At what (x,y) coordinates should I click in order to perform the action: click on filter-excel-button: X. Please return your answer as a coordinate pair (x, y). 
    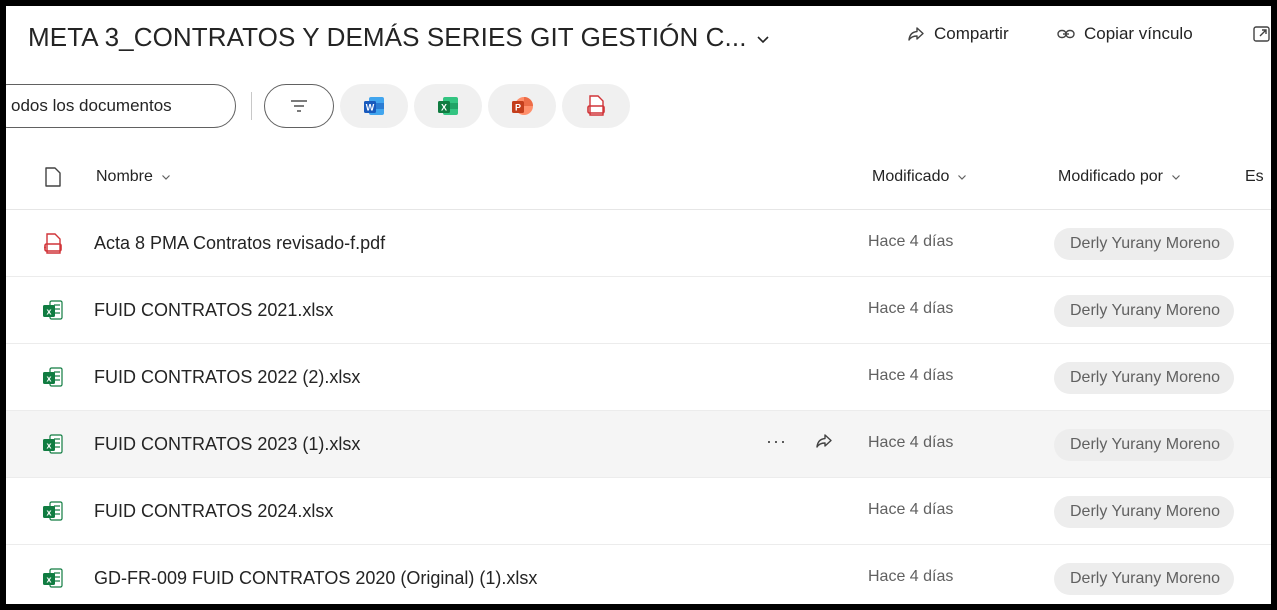
    Looking at the image, I should click on (448, 106).